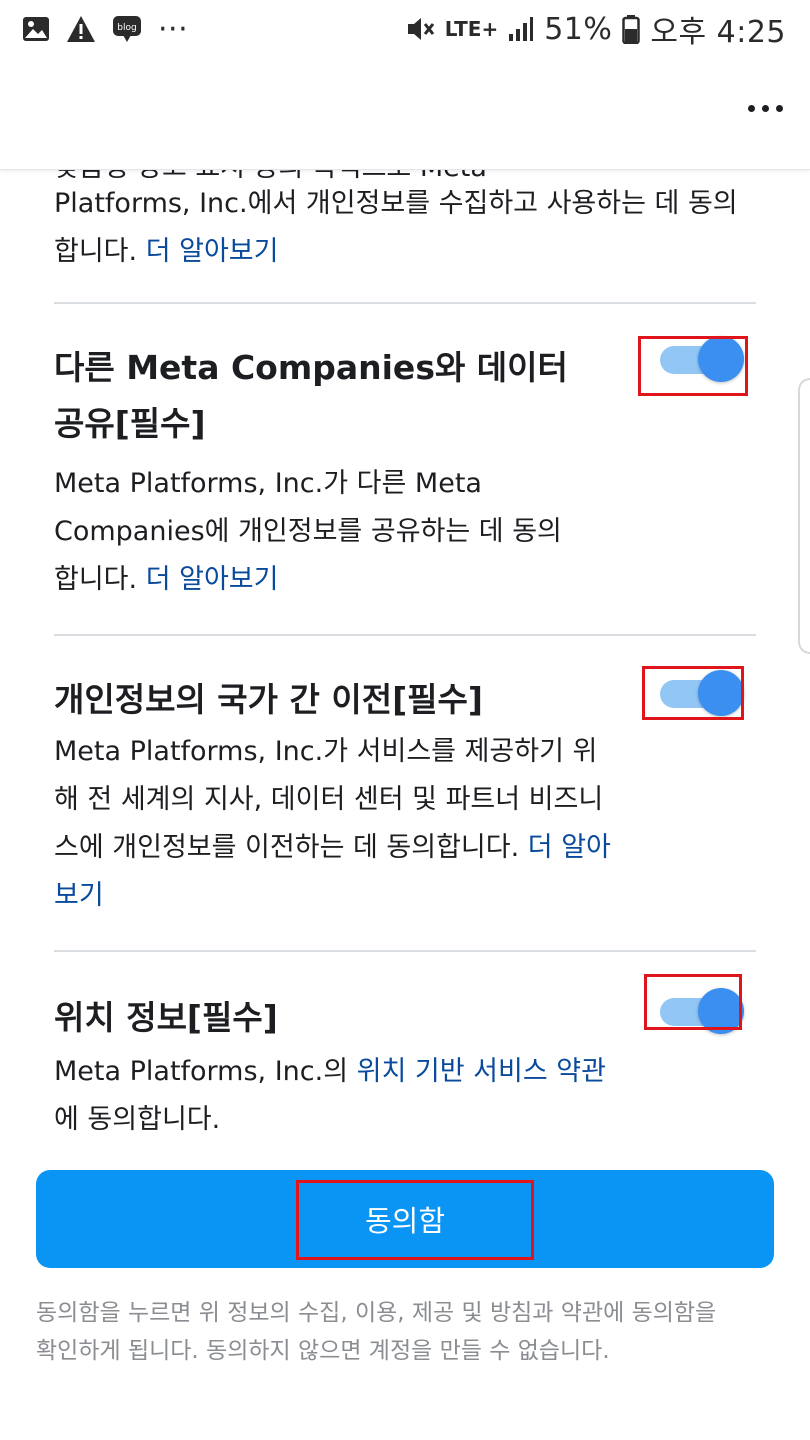  I want to click on app-header, so click(405, 114).